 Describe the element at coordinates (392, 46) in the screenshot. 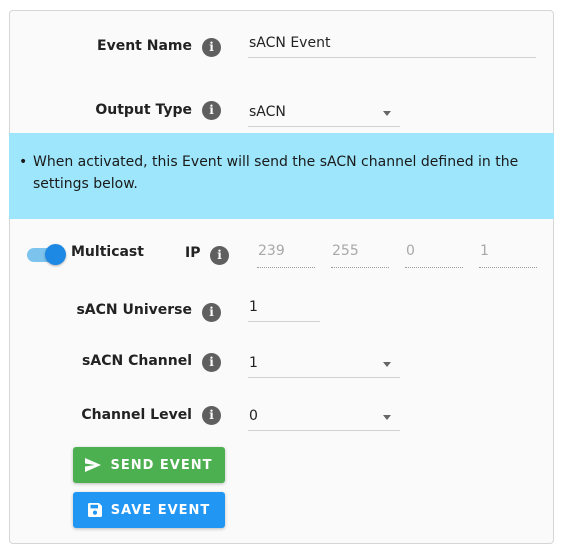

I see `event-name-input: sACN Event` at that location.